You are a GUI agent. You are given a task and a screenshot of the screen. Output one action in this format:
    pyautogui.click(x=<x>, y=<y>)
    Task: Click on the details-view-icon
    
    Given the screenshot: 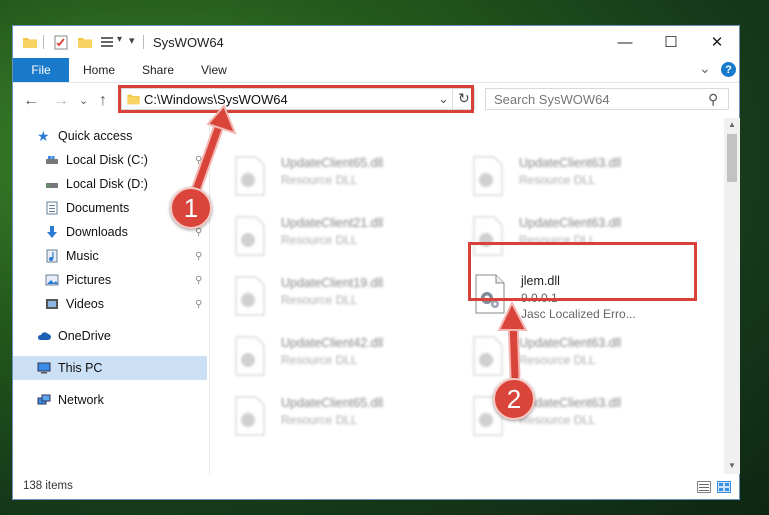 What is the action you would take?
    pyautogui.click(x=704, y=487)
    